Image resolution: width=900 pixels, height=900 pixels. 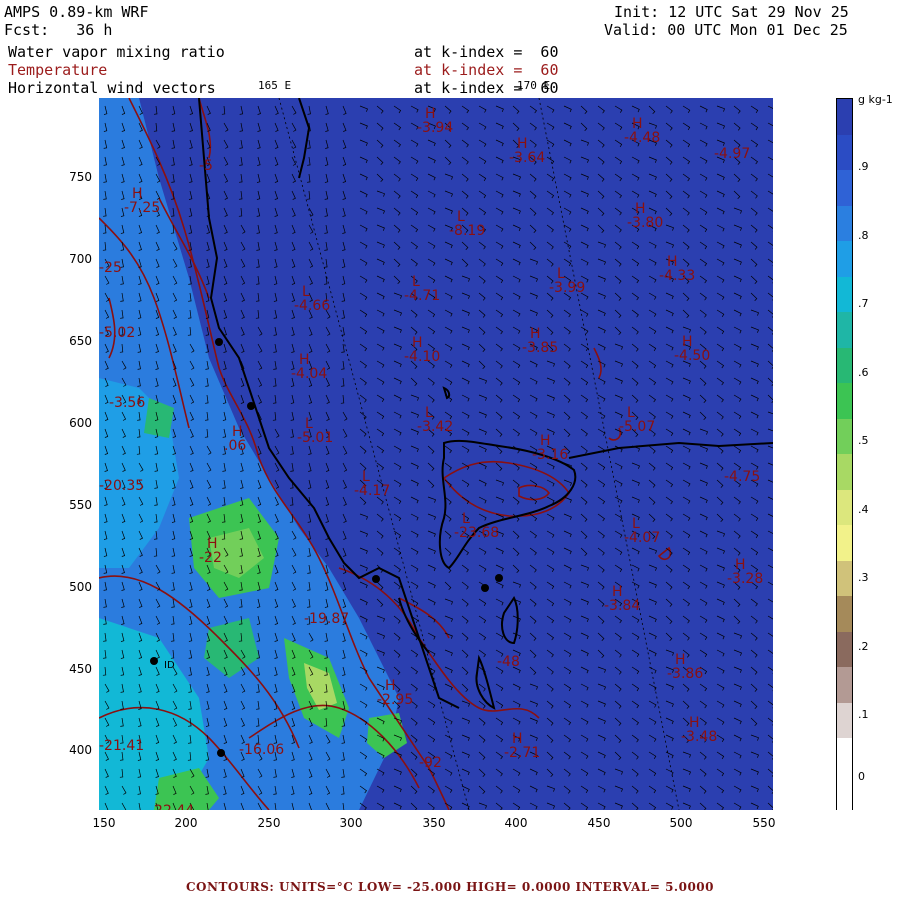 I want to click on forecast-hour: Fcst: 36 h, so click(x=58, y=30).